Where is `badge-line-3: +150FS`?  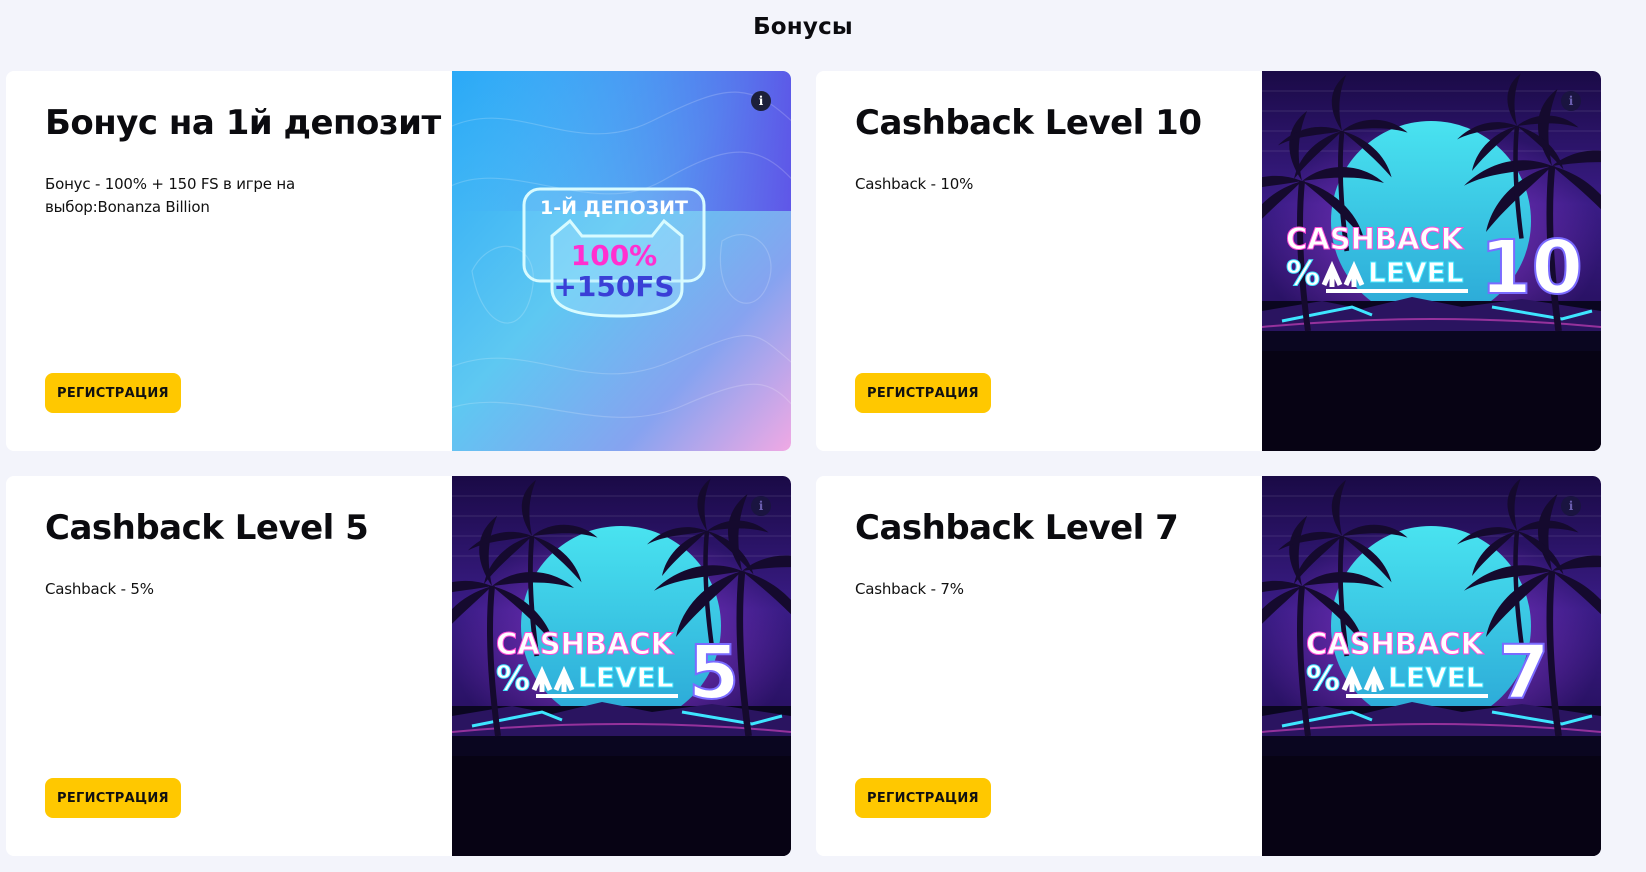 badge-line-3: +150FS is located at coordinates (613, 286).